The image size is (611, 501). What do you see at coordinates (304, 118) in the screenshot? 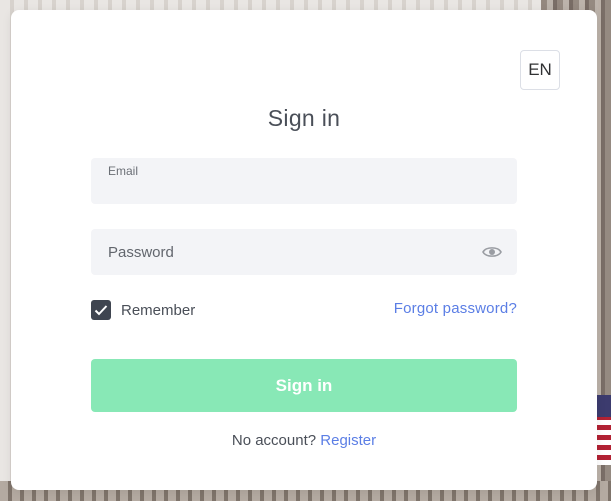
I see `page-title: Sign in` at bounding box center [304, 118].